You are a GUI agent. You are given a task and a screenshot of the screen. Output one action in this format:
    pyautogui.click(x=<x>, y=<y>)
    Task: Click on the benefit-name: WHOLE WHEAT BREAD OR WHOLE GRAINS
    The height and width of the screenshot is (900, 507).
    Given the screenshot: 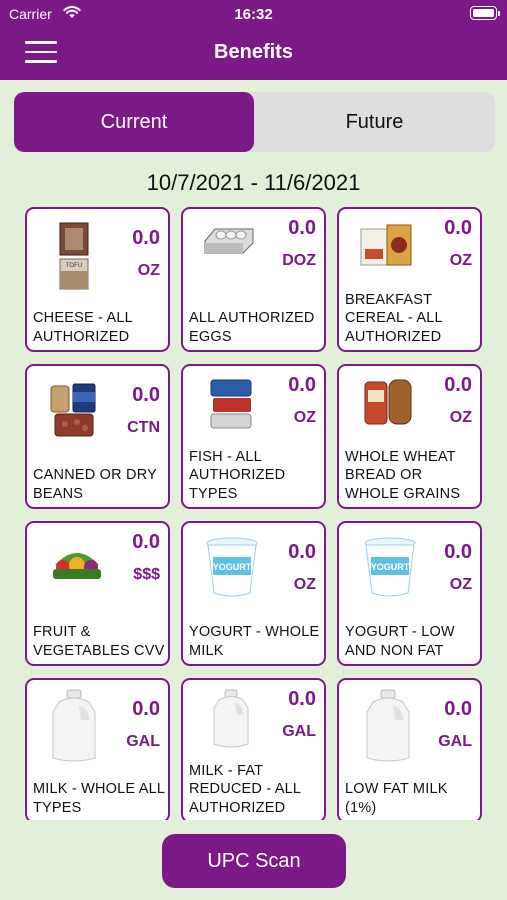 What is the action you would take?
    pyautogui.click(x=403, y=475)
    